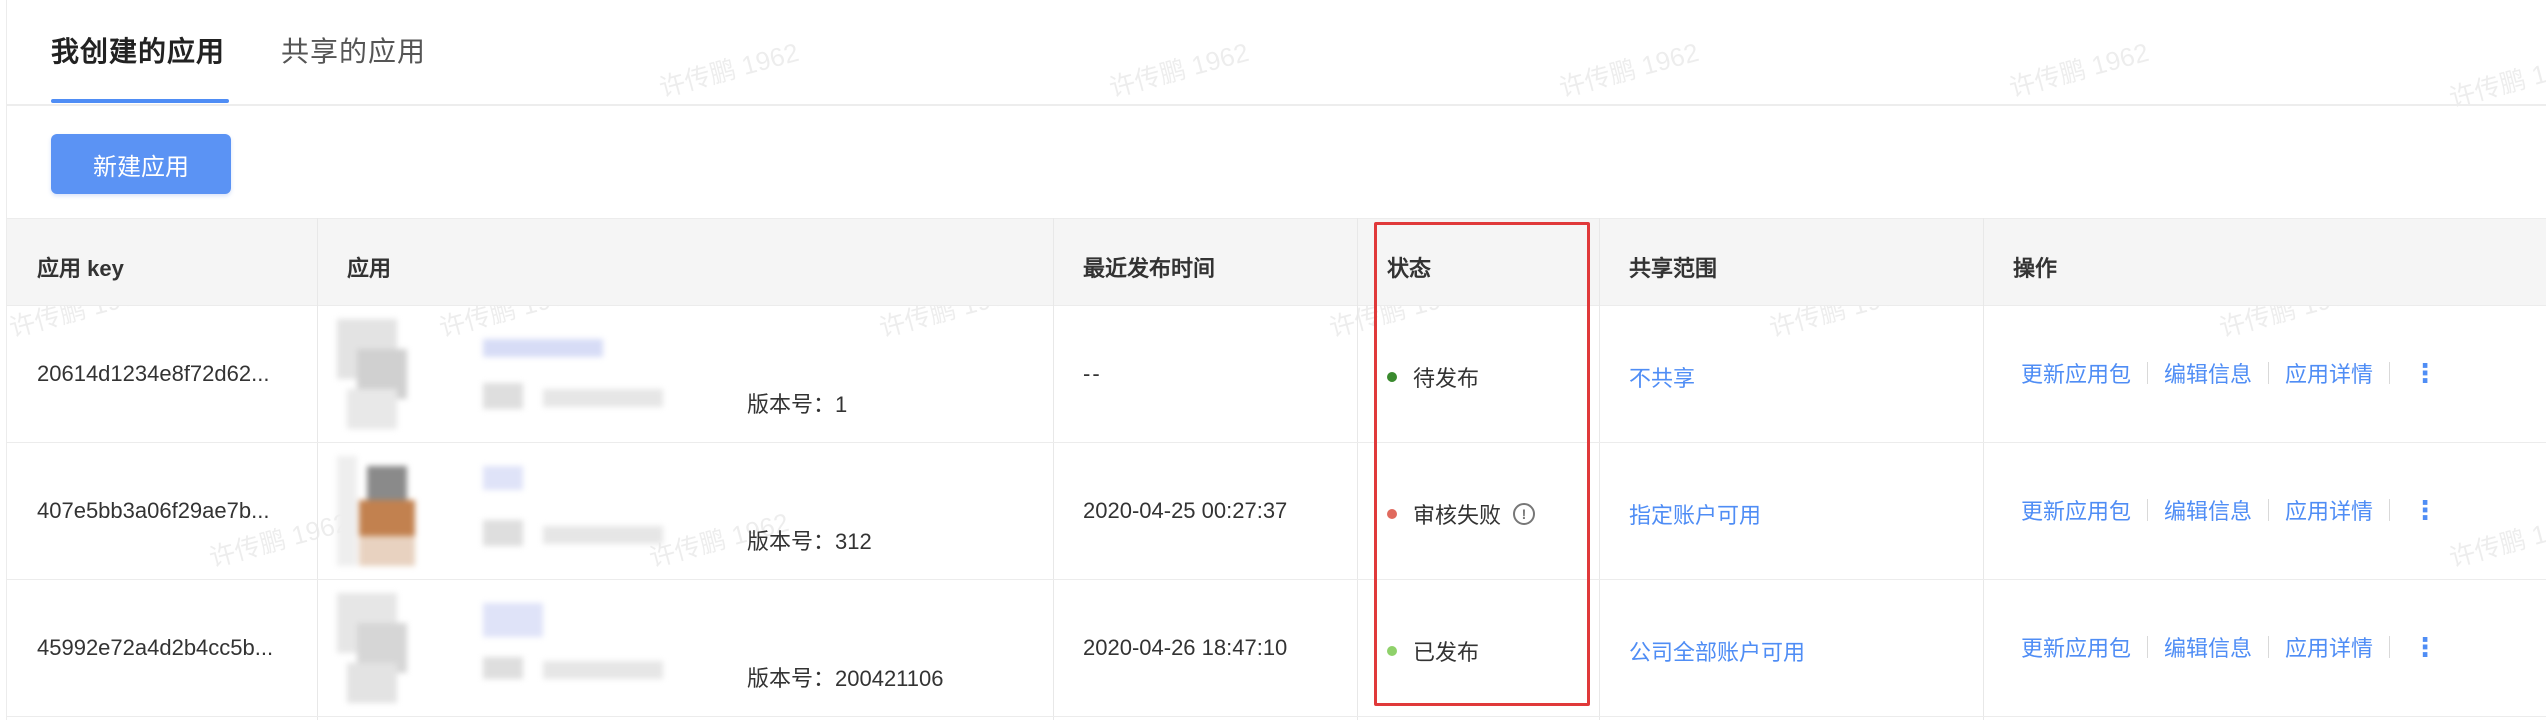 This screenshot has width=2546, height=720. Describe the element at coordinates (138, 50) in the screenshot. I see `tab-my-apps: 我创建的应用` at that location.